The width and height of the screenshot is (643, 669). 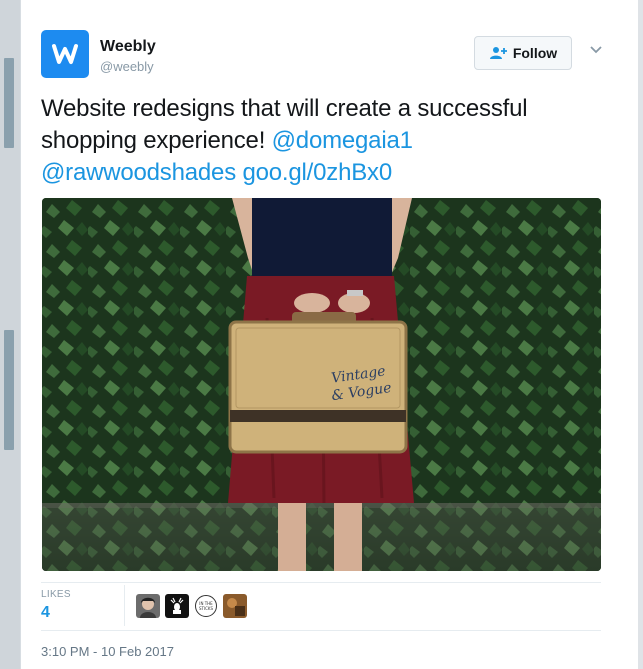 I want to click on liker-avatar-person, so click(x=148, y=606).